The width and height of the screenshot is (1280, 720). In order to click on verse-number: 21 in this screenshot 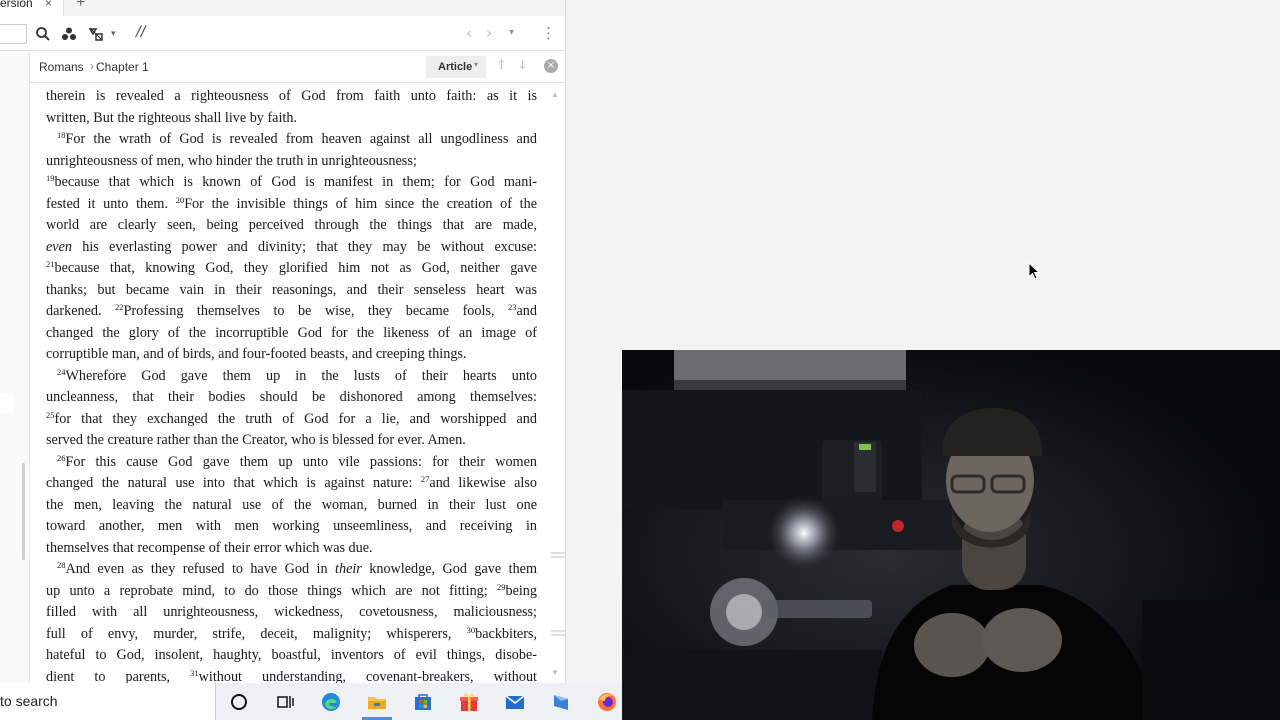, I will do `click(50, 264)`.